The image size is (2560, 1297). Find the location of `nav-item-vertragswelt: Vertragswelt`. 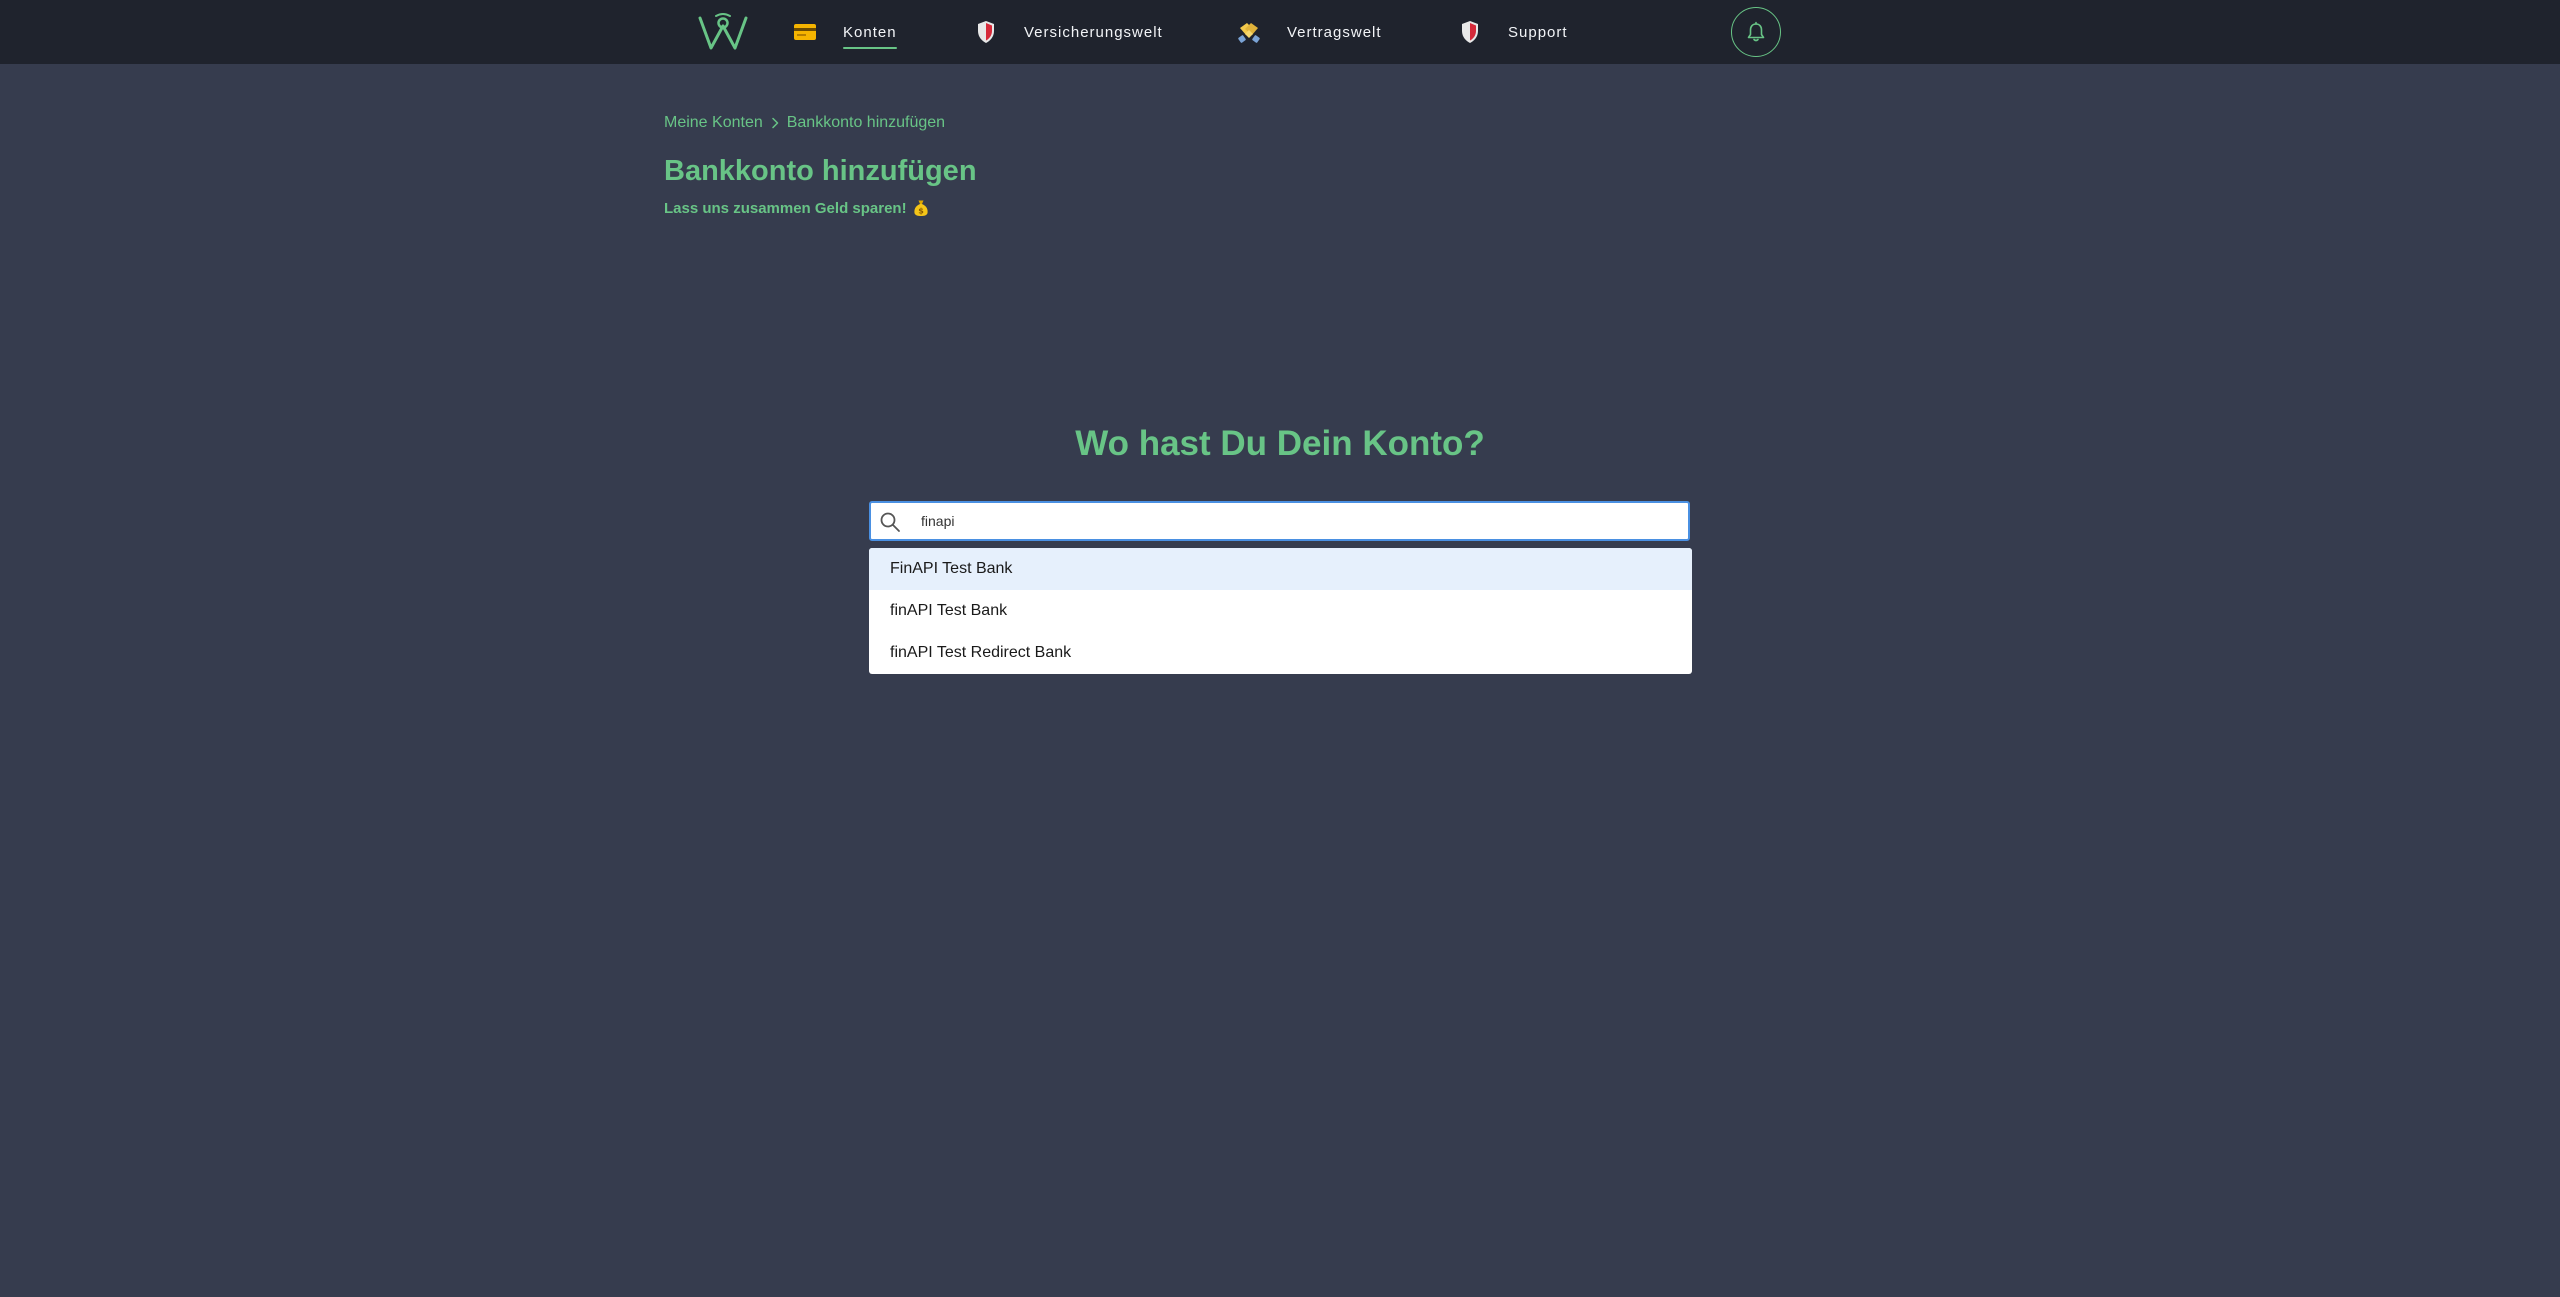

nav-item-vertragswelt: Vertragswelt is located at coordinates (1309, 32).